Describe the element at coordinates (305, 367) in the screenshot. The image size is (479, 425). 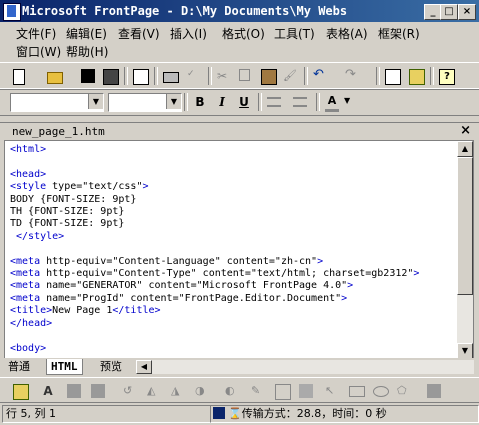
I see `horizontal-scrollbar: ◀` at that location.